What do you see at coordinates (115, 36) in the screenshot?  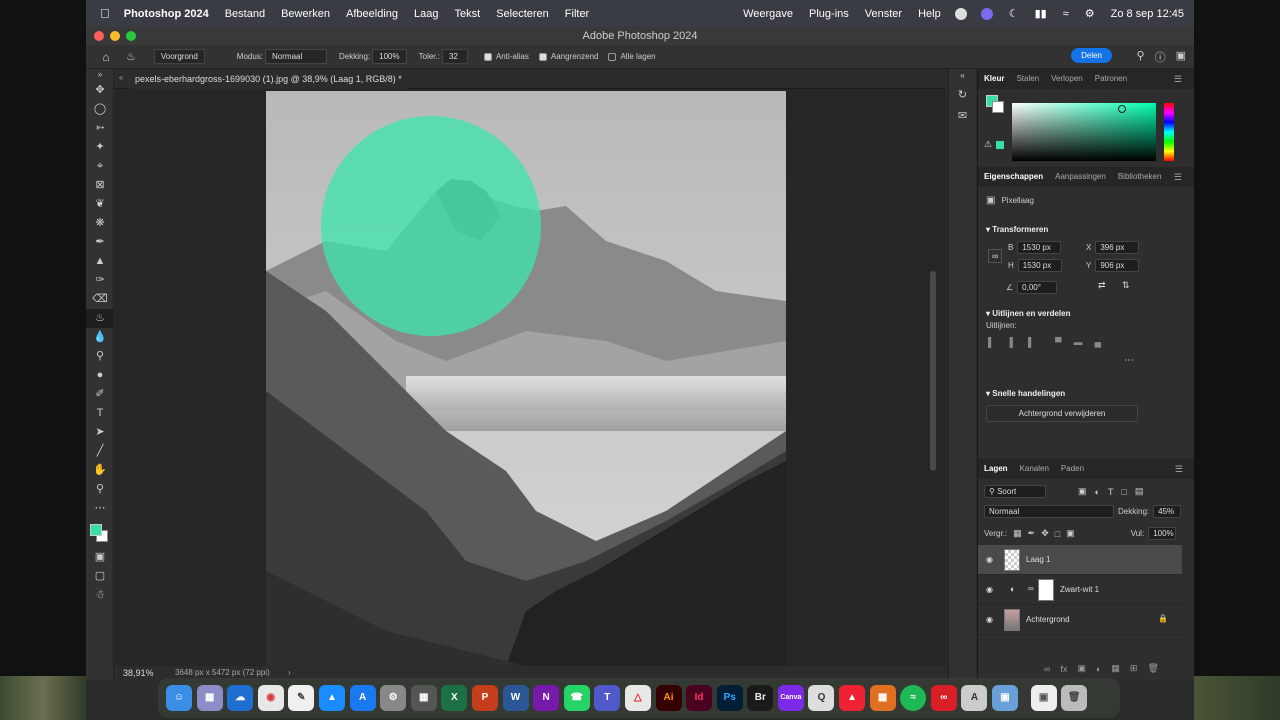 I see `minimize-window-button` at bounding box center [115, 36].